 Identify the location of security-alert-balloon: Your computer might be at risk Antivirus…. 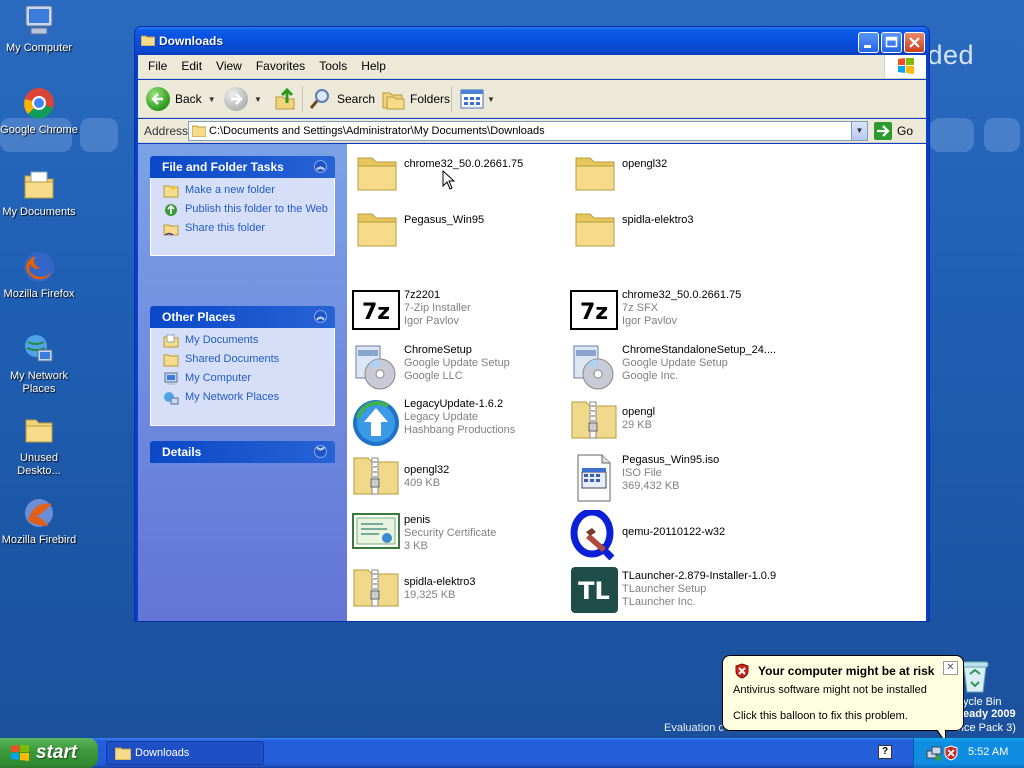
(843, 699).